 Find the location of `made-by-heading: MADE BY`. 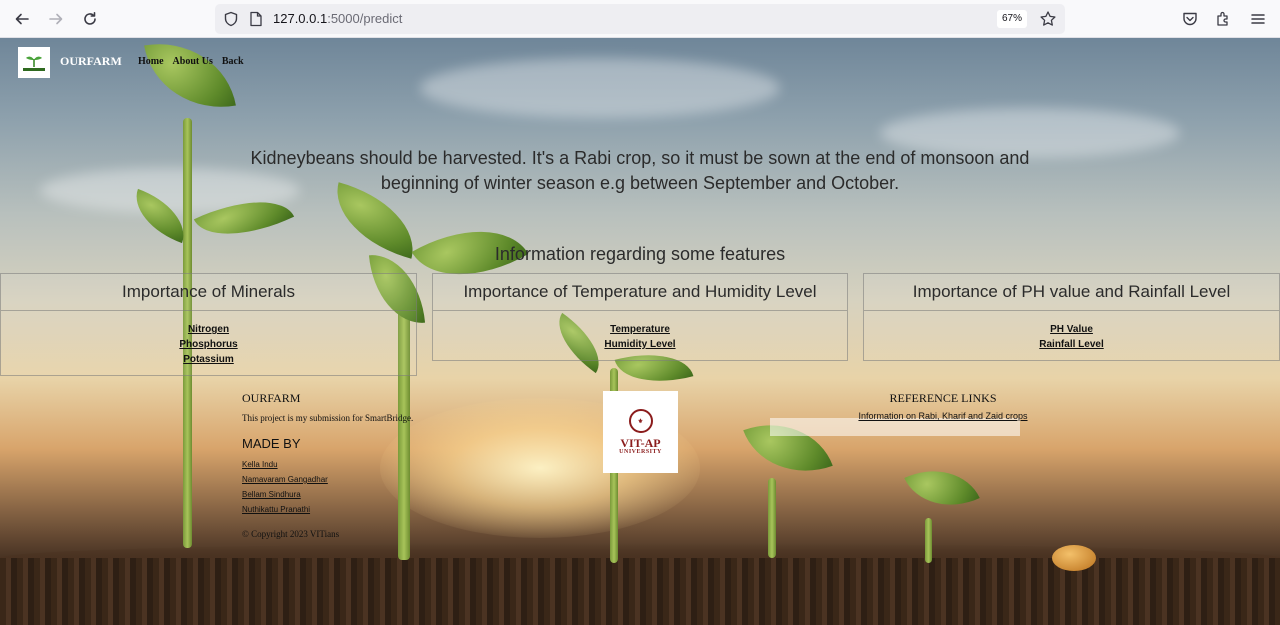

made-by-heading: MADE BY is located at coordinates (271, 443).